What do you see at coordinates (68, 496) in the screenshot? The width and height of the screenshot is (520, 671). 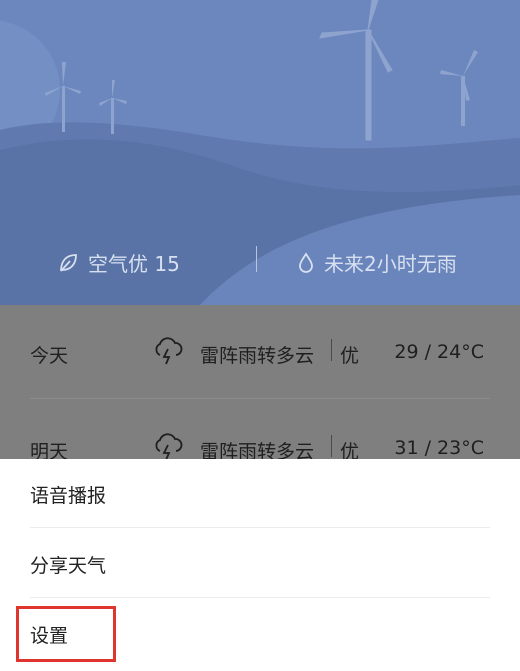 I see `menu-item-label: 语音播报` at bounding box center [68, 496].